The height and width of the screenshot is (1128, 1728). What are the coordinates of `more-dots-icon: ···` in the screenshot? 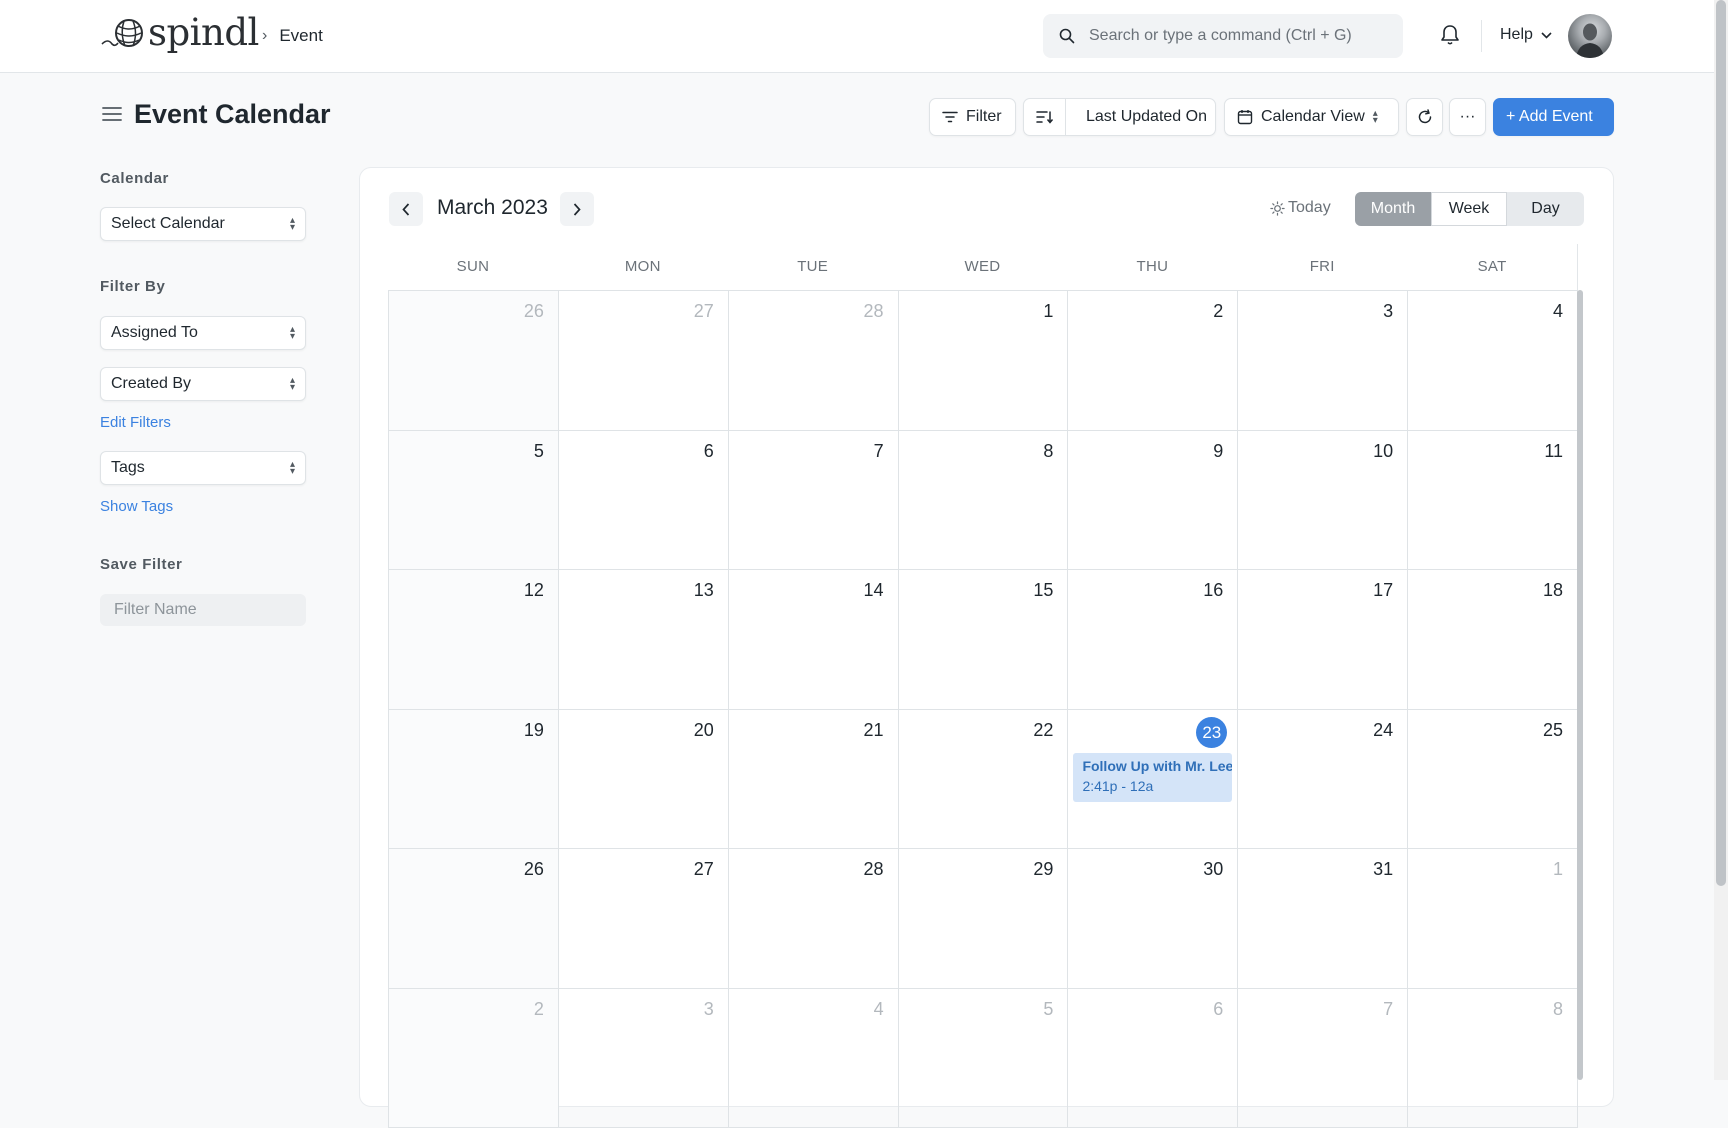 It's located at (1468, 117).